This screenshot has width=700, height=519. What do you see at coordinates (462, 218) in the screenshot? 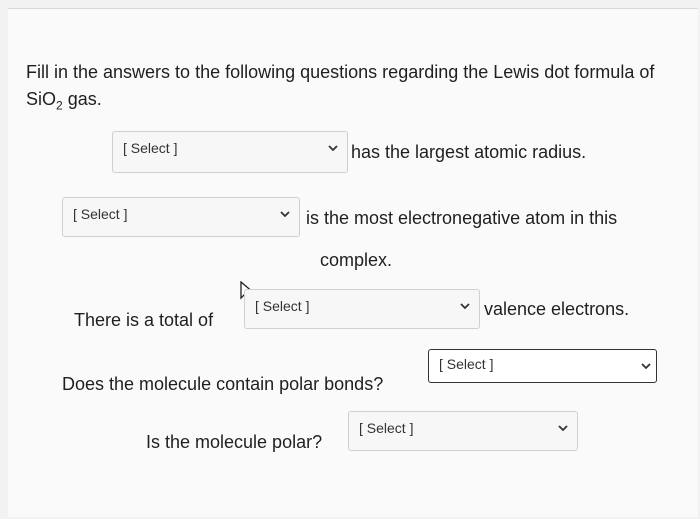
I see `q2-text: is the most electronegative atom in this` at bounding box center [462, 218].